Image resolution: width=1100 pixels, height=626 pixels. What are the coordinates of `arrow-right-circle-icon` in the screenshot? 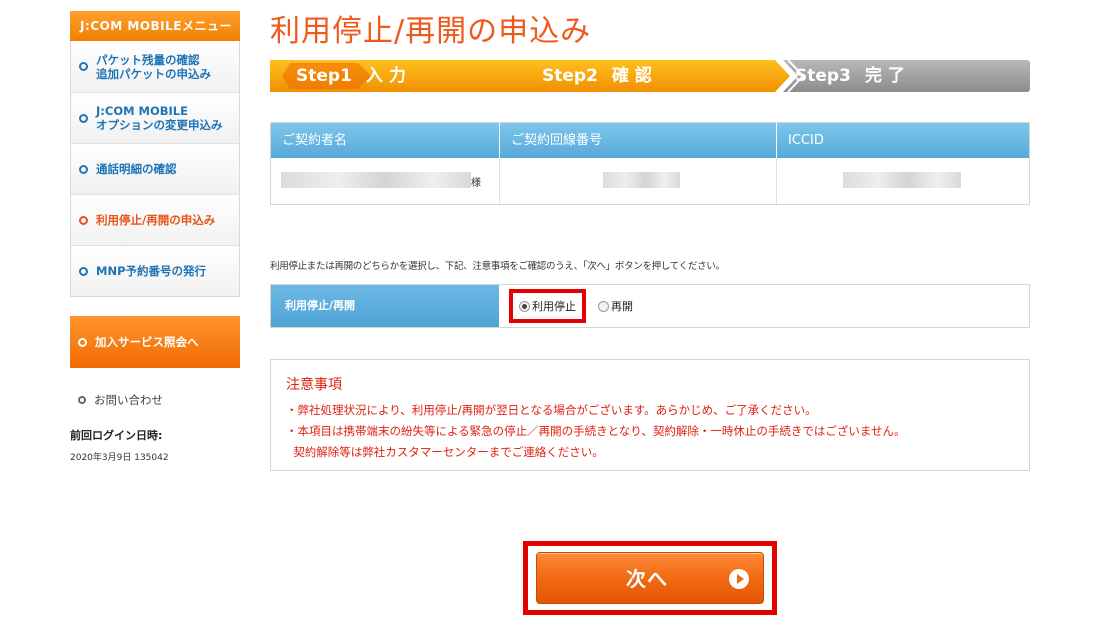 It's located at (739, 579).